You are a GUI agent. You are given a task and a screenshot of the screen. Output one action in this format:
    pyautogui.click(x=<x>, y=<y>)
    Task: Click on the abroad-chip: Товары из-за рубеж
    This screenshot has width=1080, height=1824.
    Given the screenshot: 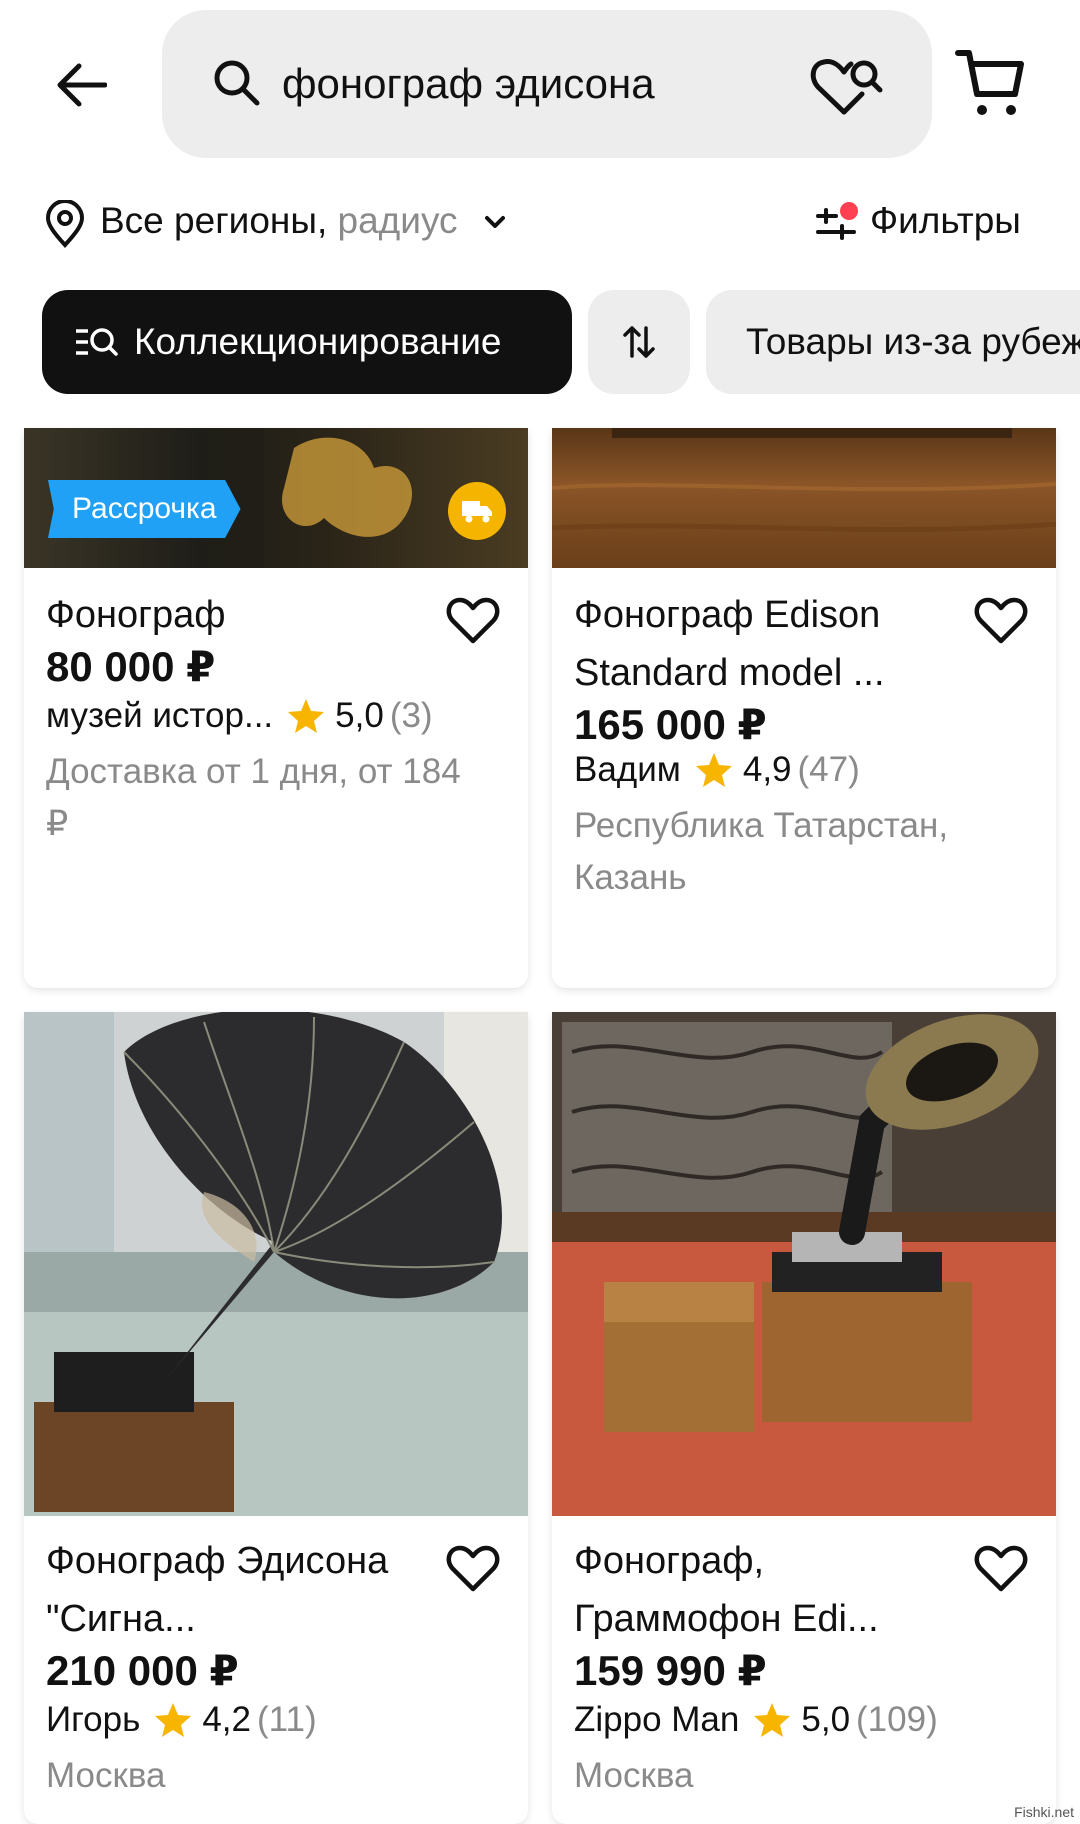 What is the action you would take?
    pyautogui.click(x=893, y=342)
    